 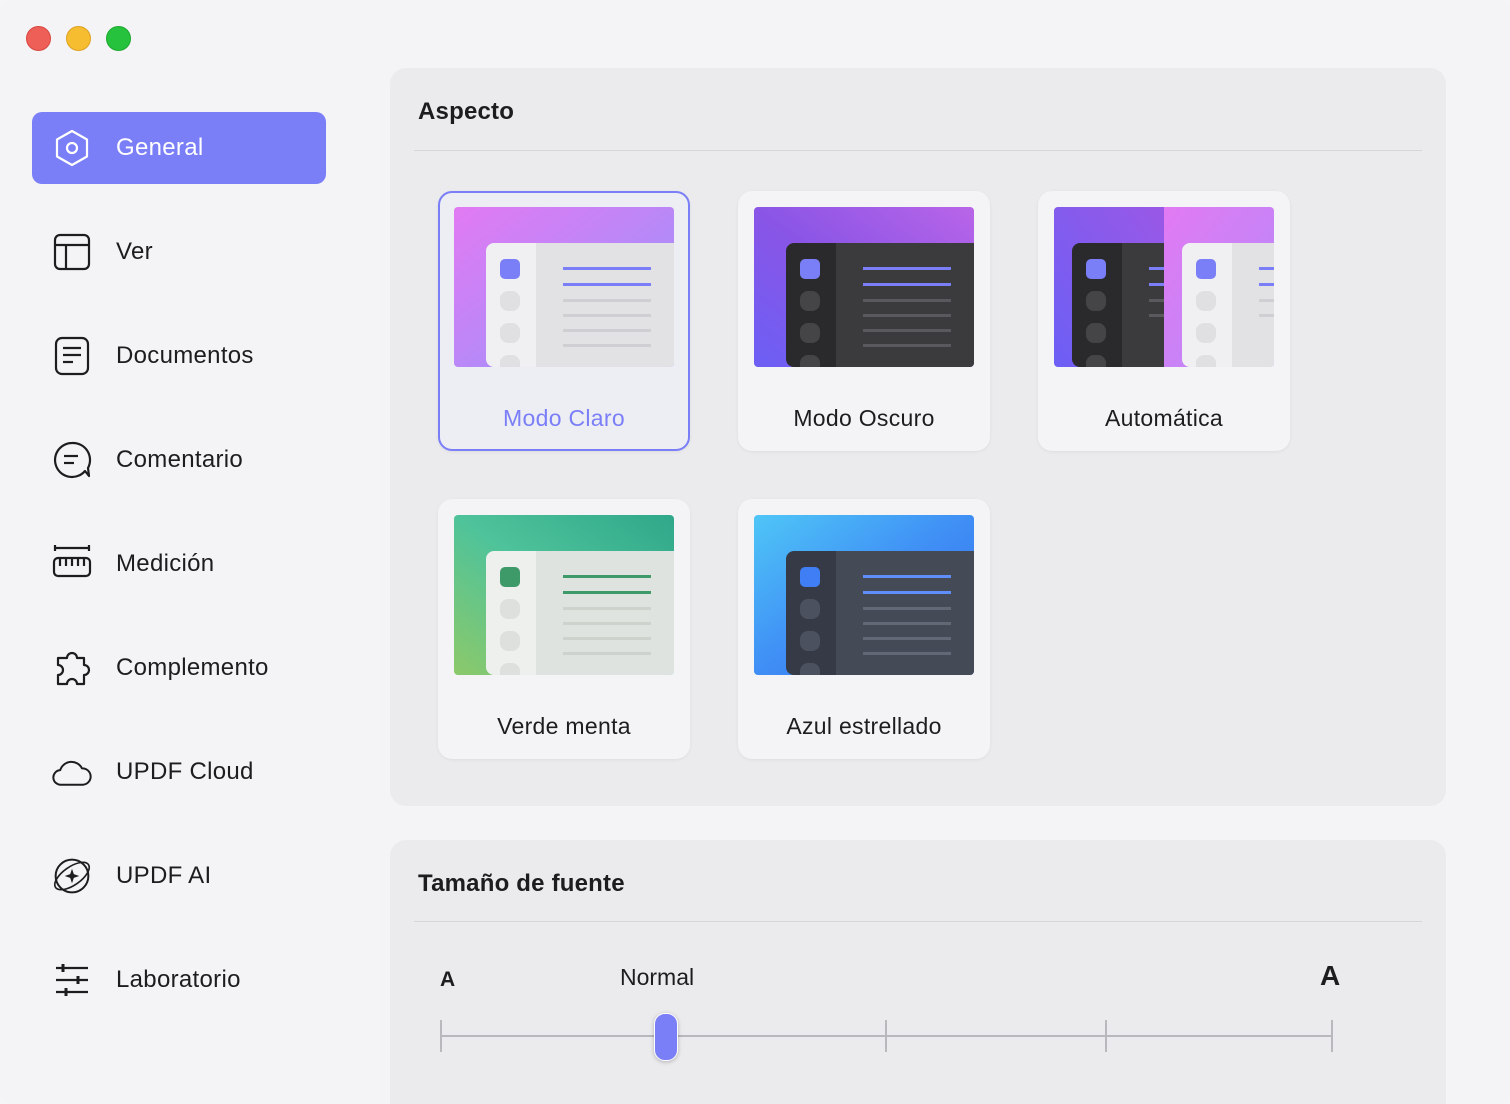 I want to click on theme-label: Modo Claro, so click(x=564, y=418).